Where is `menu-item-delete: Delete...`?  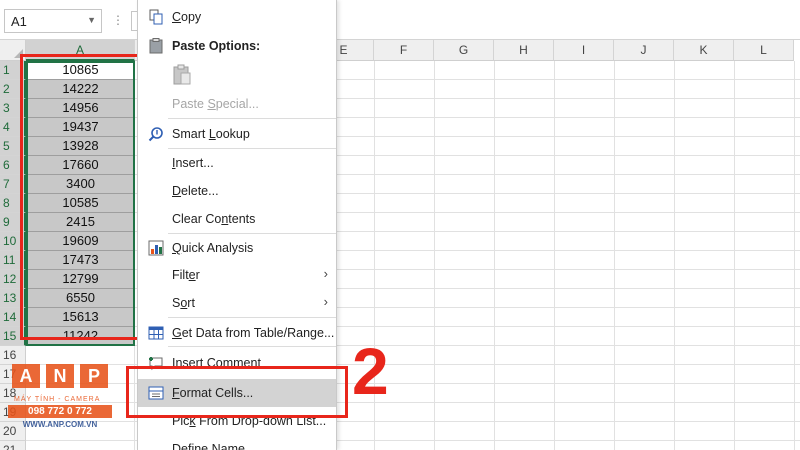
menu-item-delete: Delete... is located at coordinates (237, 191).